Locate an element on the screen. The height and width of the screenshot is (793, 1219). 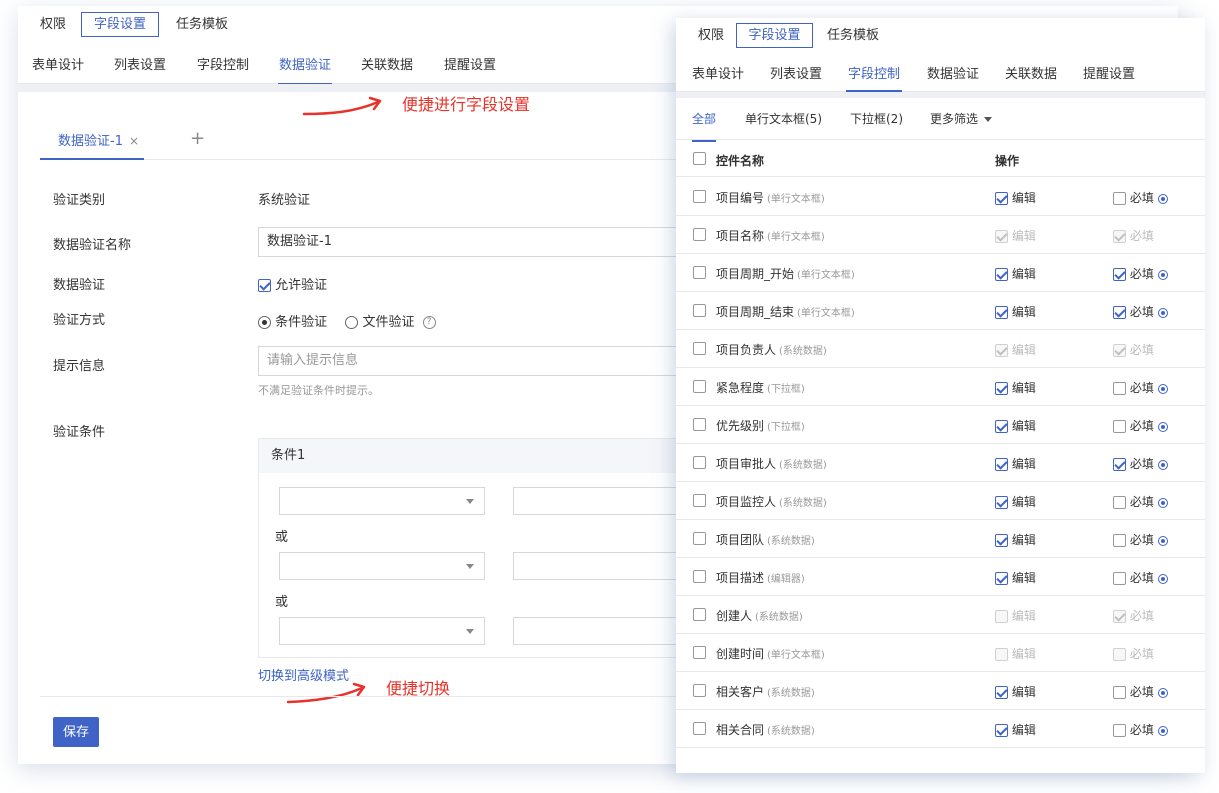
add-tab-icon: + is located at coordinates (197, 138).